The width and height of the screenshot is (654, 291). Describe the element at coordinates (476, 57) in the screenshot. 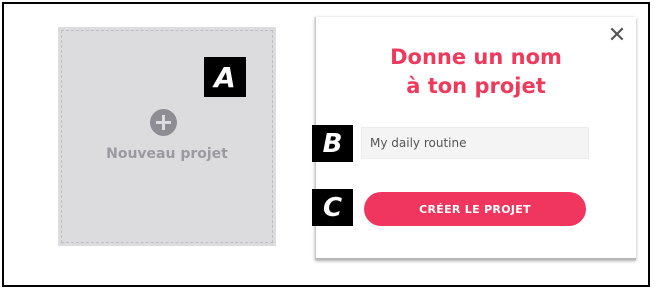

I see `dialog-title-line1: Donne un nom` at that location.